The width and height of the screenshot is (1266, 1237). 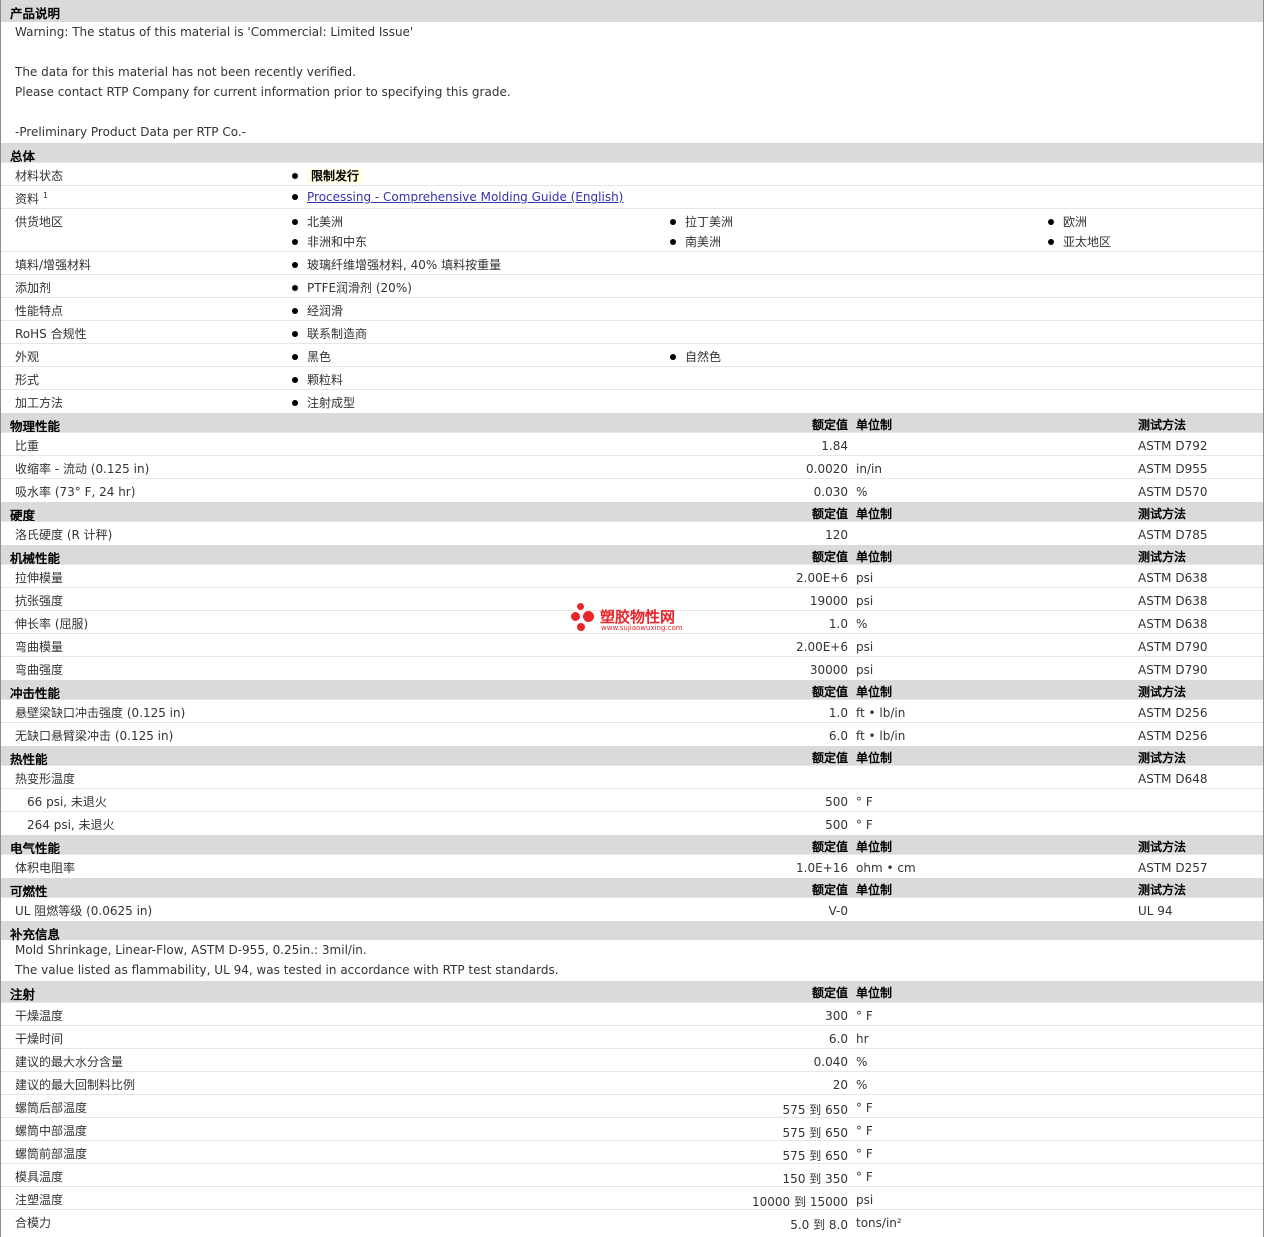 I want to click on additive-item: PTFE润滑剂 (20%), so click(x=352, y=287).